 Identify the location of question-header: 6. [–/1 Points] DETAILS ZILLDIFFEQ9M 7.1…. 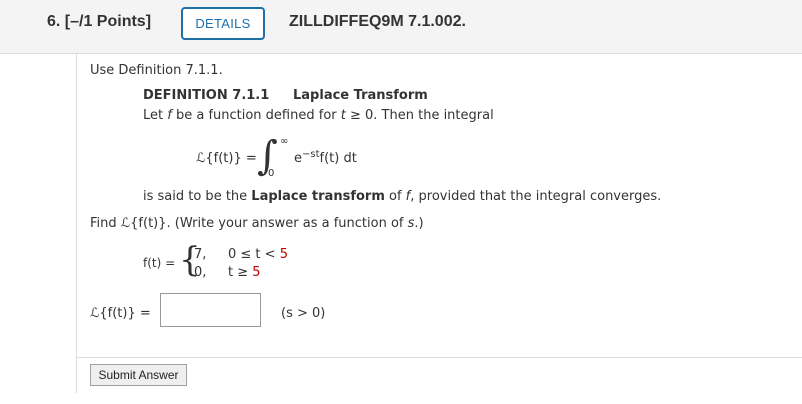
(401, 27).